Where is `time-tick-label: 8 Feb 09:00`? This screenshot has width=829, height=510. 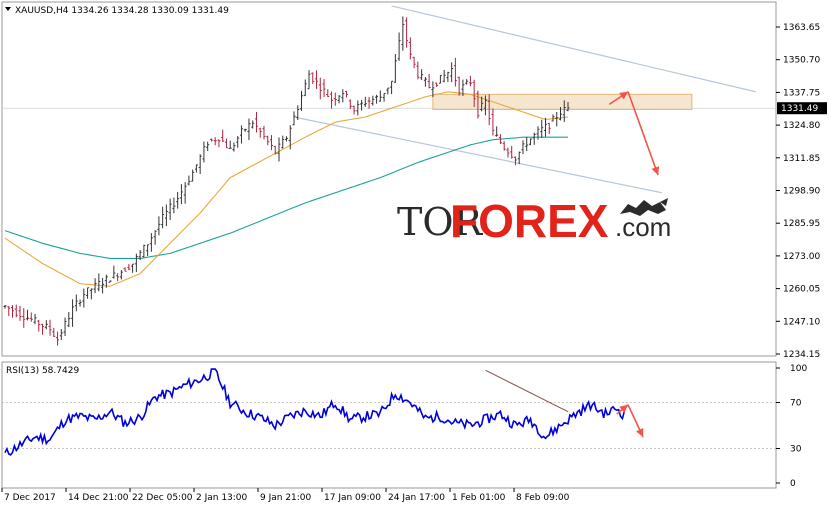
time-tick-label: 8 Feb 09:00 is located at coordinates (543, 498).